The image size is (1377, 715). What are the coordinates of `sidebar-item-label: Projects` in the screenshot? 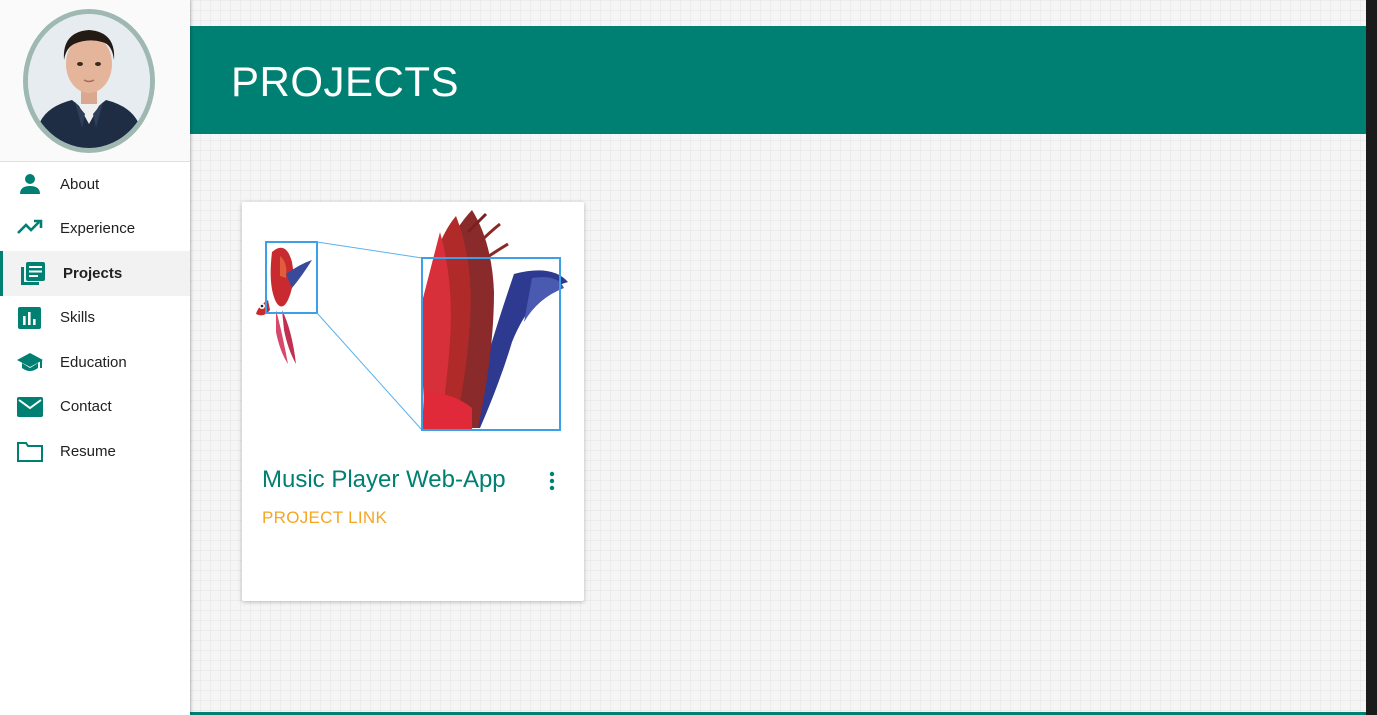 It's located at (93, 273).